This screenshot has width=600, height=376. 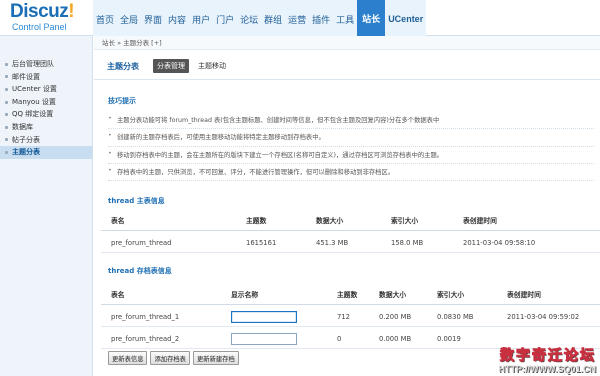 What do you see at coordinates (261, 243) in the screenshot?
I see `table-cell-count: 1615161` at bounding box center [261, 243].